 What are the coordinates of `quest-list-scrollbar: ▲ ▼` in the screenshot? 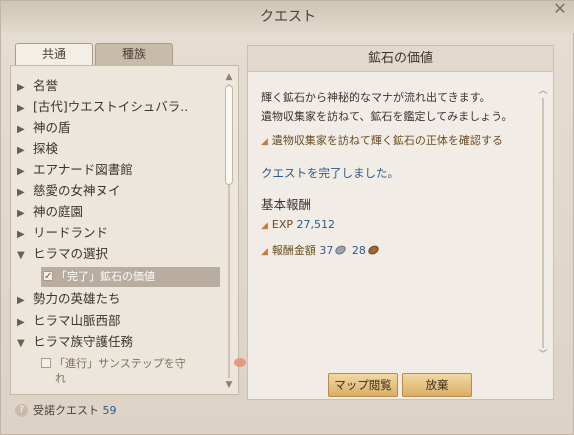 It's located at (229, 231).